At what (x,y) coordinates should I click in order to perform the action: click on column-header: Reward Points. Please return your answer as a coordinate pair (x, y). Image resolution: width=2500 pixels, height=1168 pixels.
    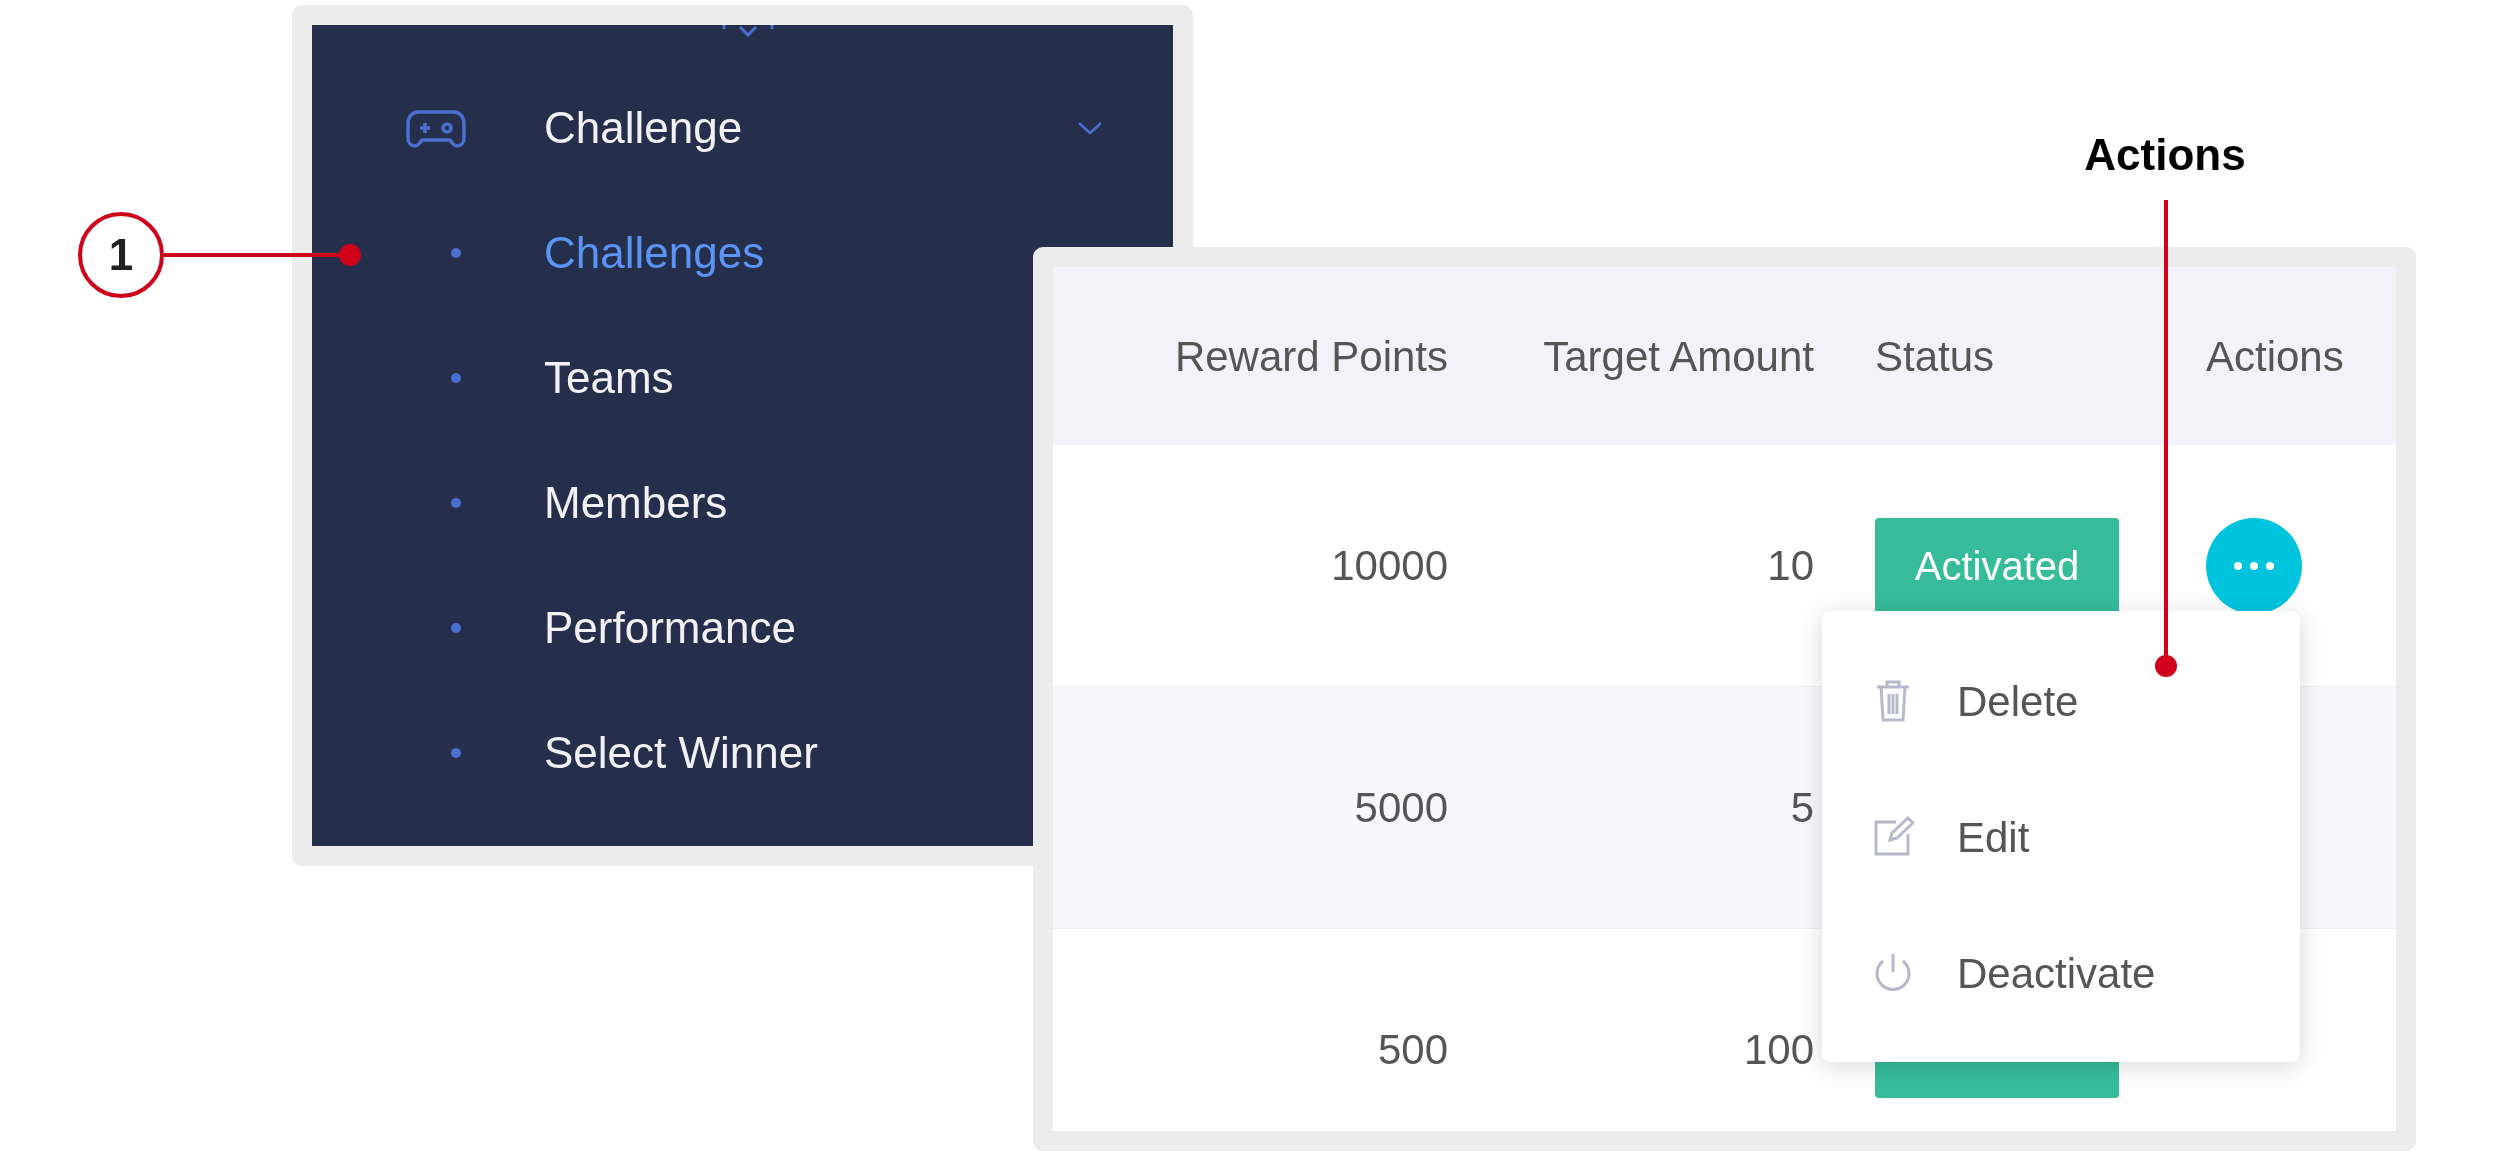
    Looking at the image, I should click on (1311, 356).